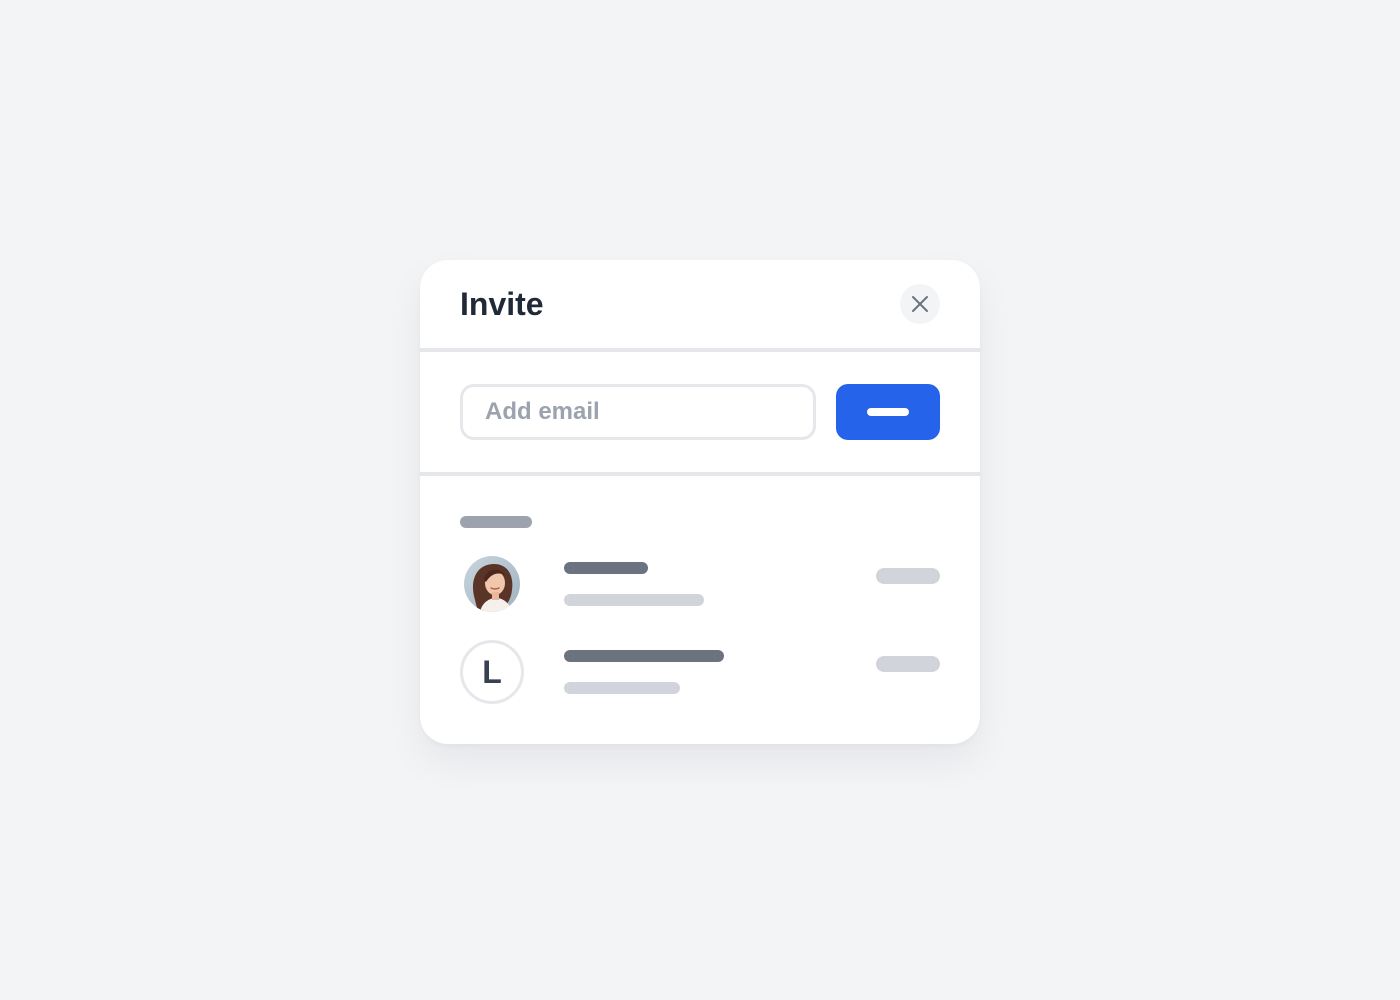 This screenshot has height=1000, width=1400. Describe the element at coordinates (502, 304) in the screenshot. I see `modal-title: Invite` at that location.